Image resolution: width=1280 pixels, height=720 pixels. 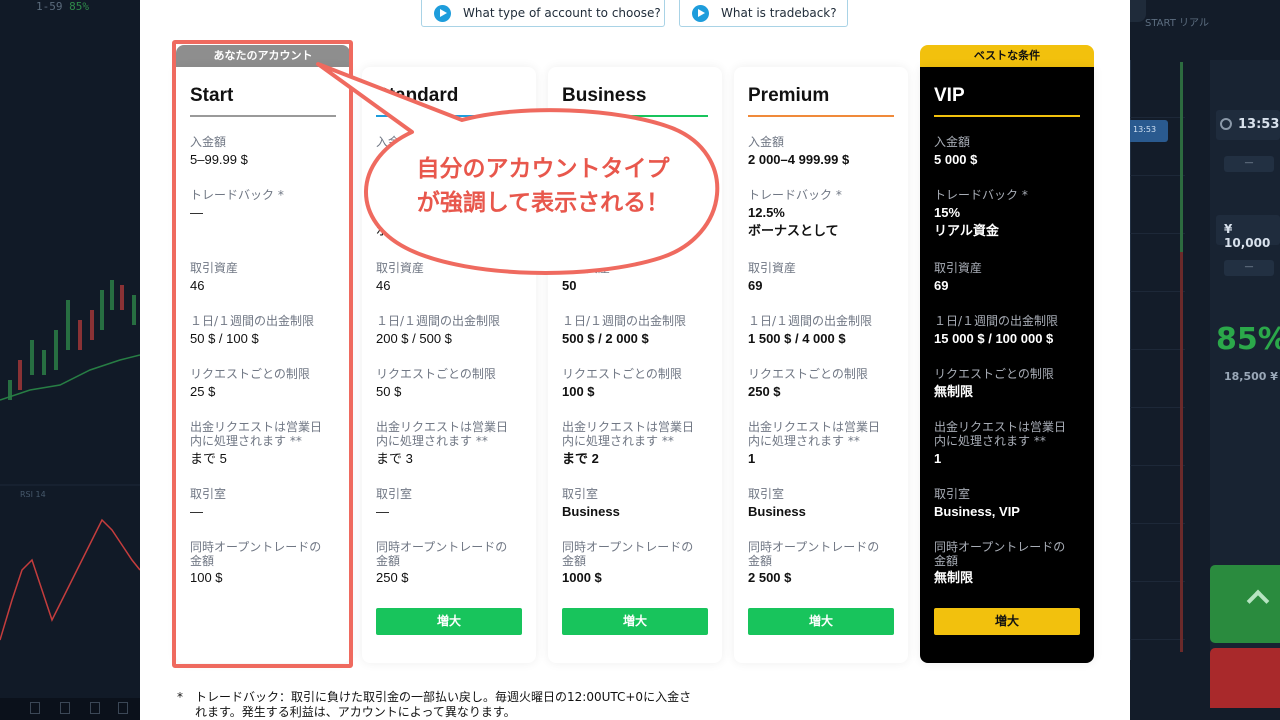 I want to click on current-account-badge: あなたのアカウント, so click(x=263, y=56).